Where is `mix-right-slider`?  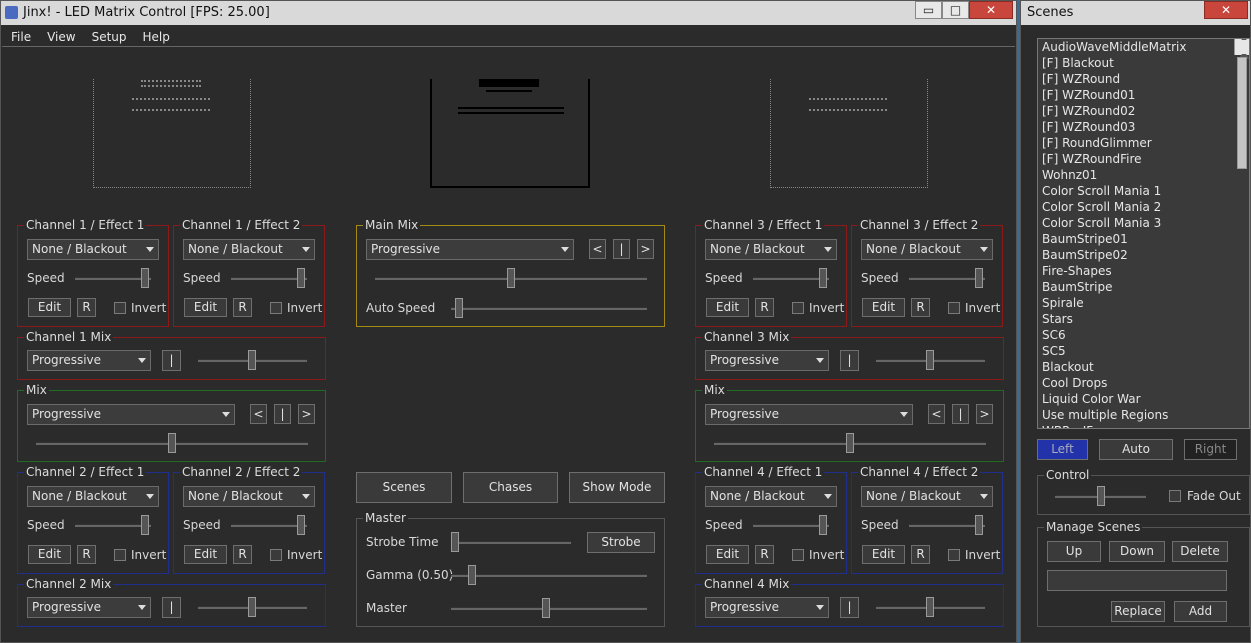
mix-right-slider is located at coordinates (850, 443).